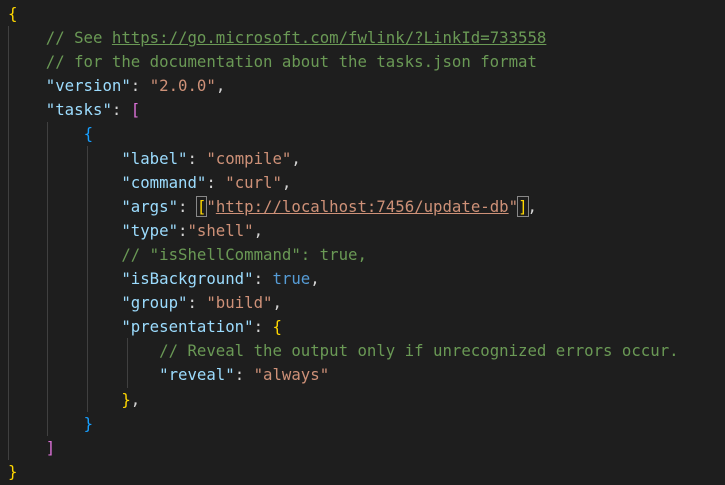 Image resolution: width=725 pixels, height=485 pixels. I want to click on code-line: "command": "curl",, so click(206, 182).